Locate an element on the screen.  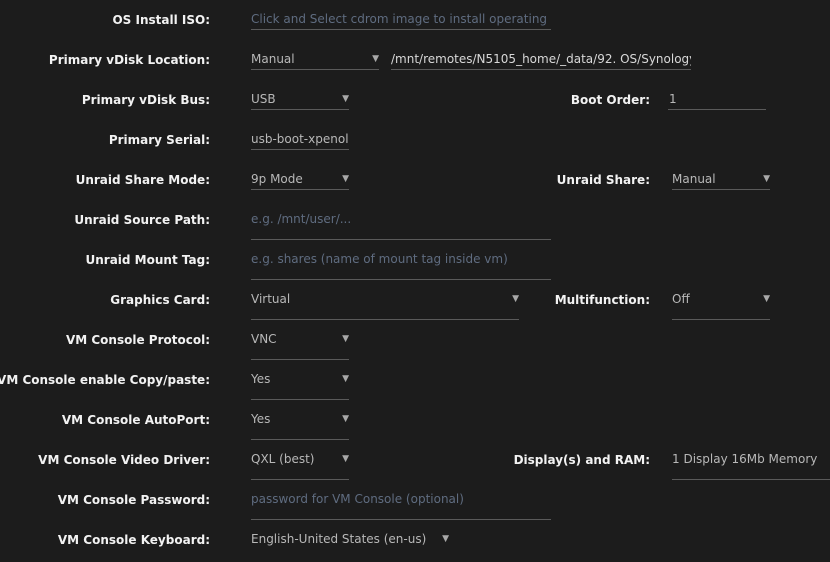
displays-and-ram-label: Display(s) and RAM: is located at coordinates (581, 460).